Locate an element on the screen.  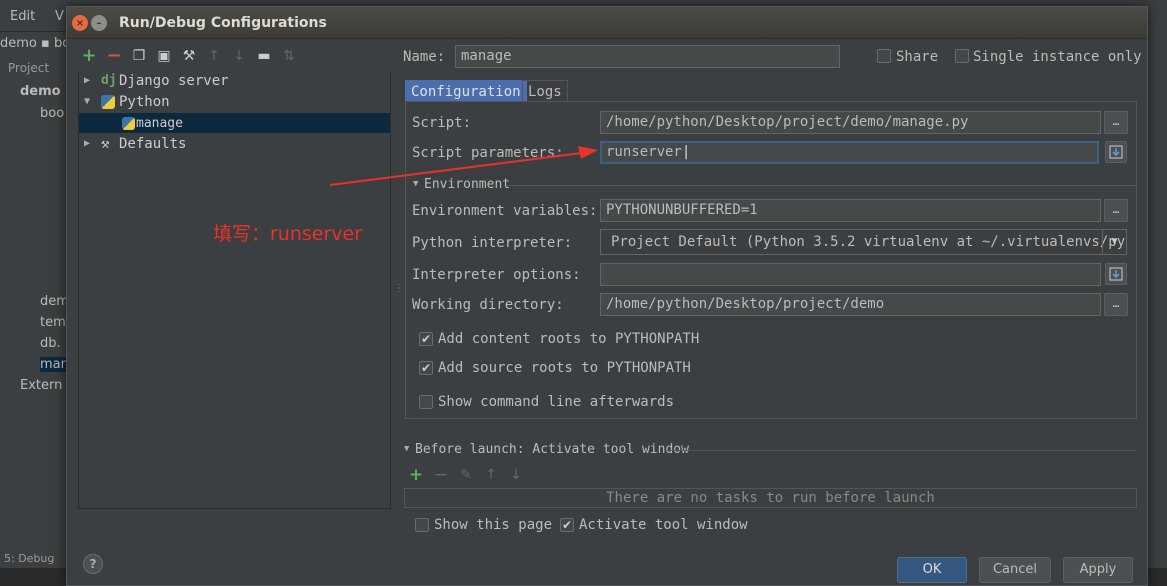
annotation-arrow is located at coordinates (463, 166).